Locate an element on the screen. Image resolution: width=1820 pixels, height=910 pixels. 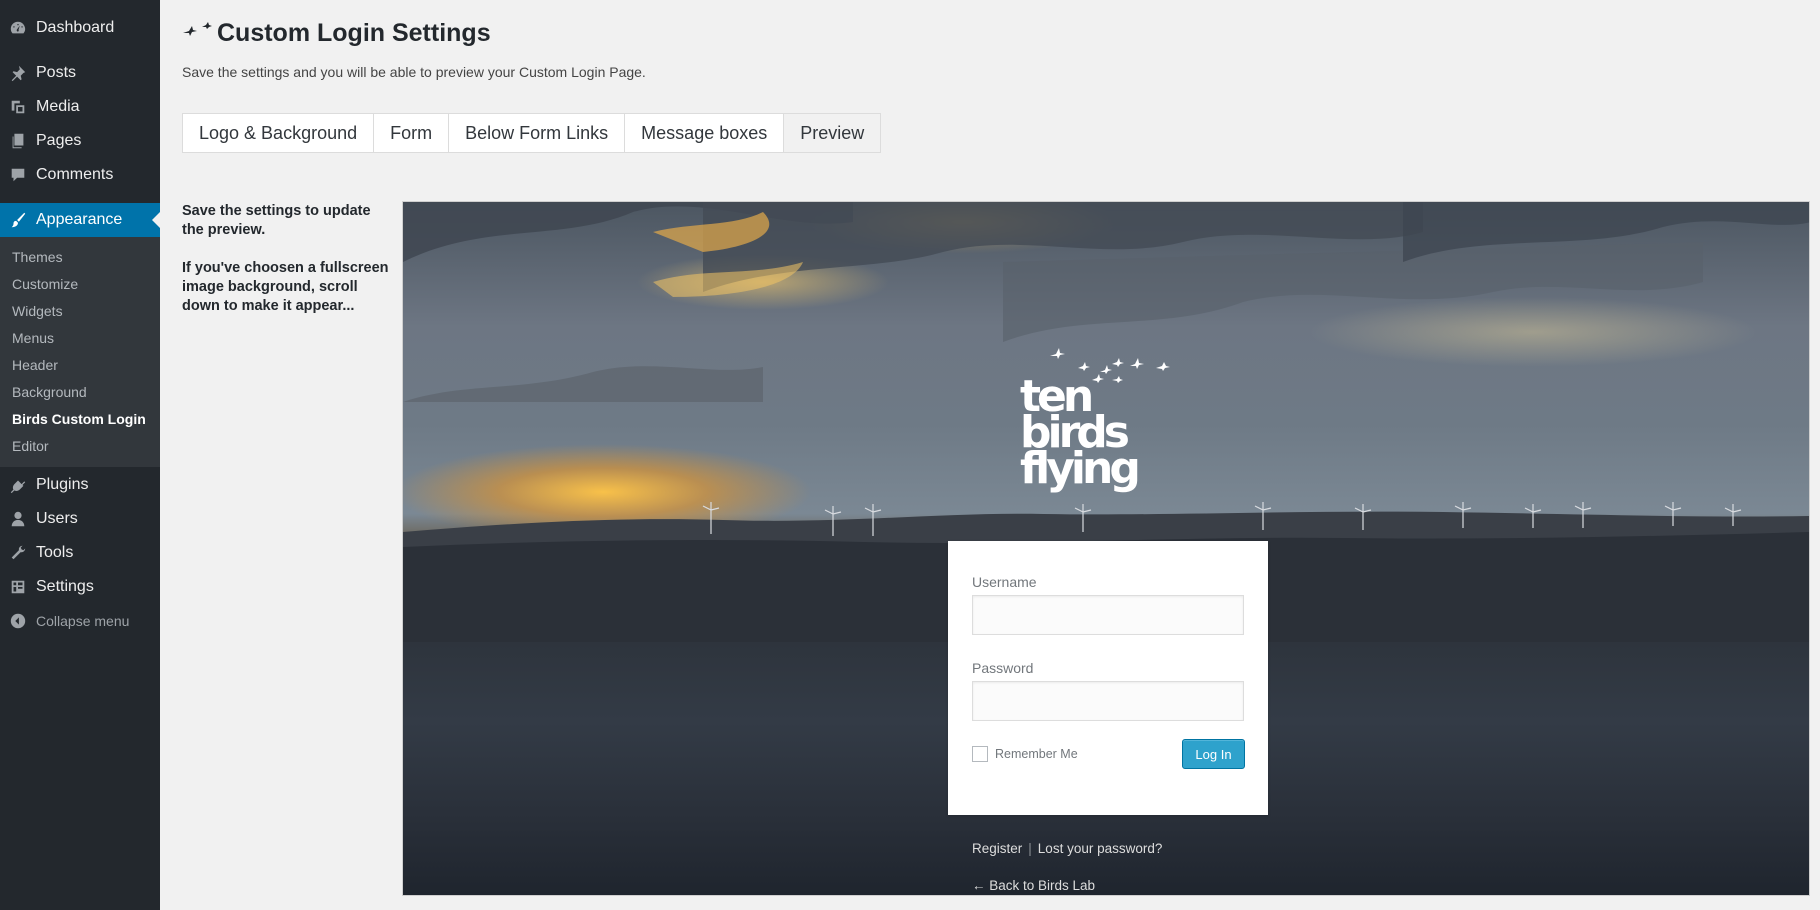
pages-icon is located at coordinates (18, 141).